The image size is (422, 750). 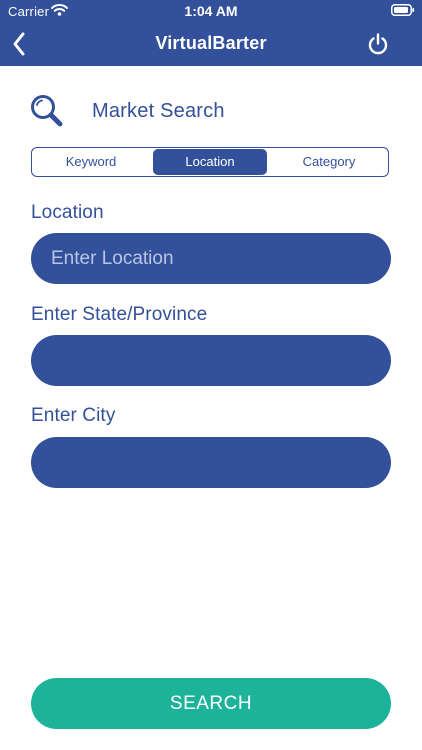 I want to click on segment-location: Location, so click(x=210, y=162).